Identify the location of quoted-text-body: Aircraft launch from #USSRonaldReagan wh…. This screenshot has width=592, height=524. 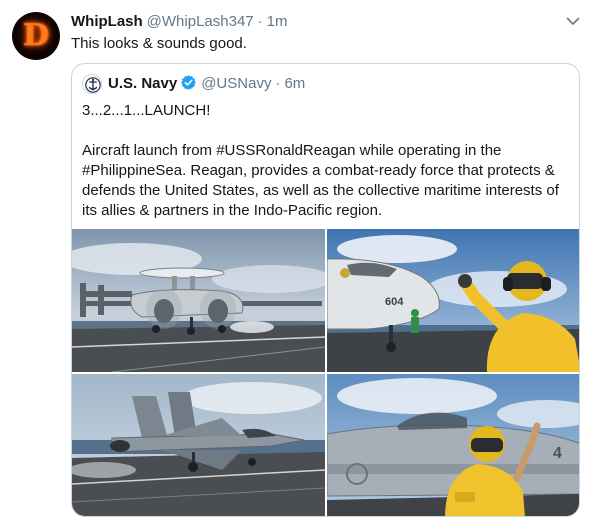
(320, 180).